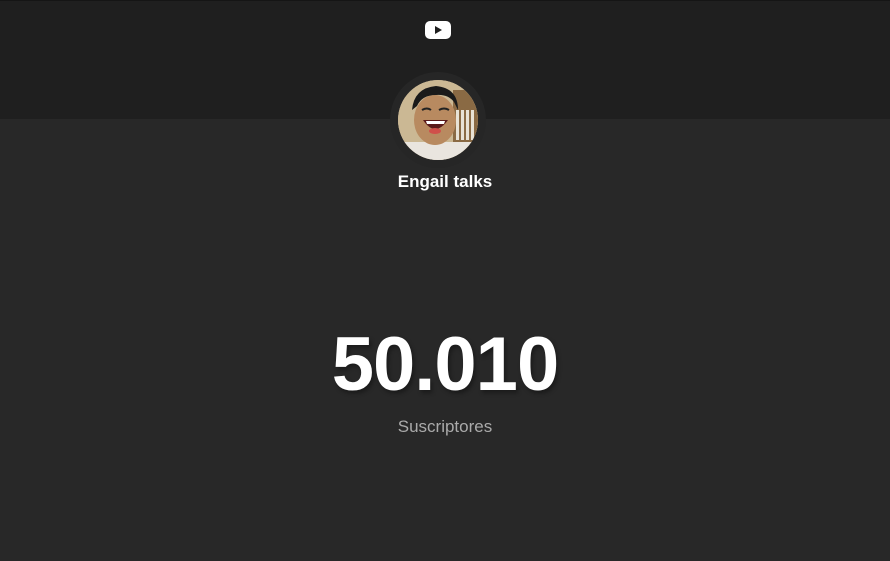 Image resolution: width=890 pixels, height=561 pixels. What do you see at coordinates (445, 426) in the screenshot?
I see `subscriber-label: Suscriptores` at bounding box center [445, 426].